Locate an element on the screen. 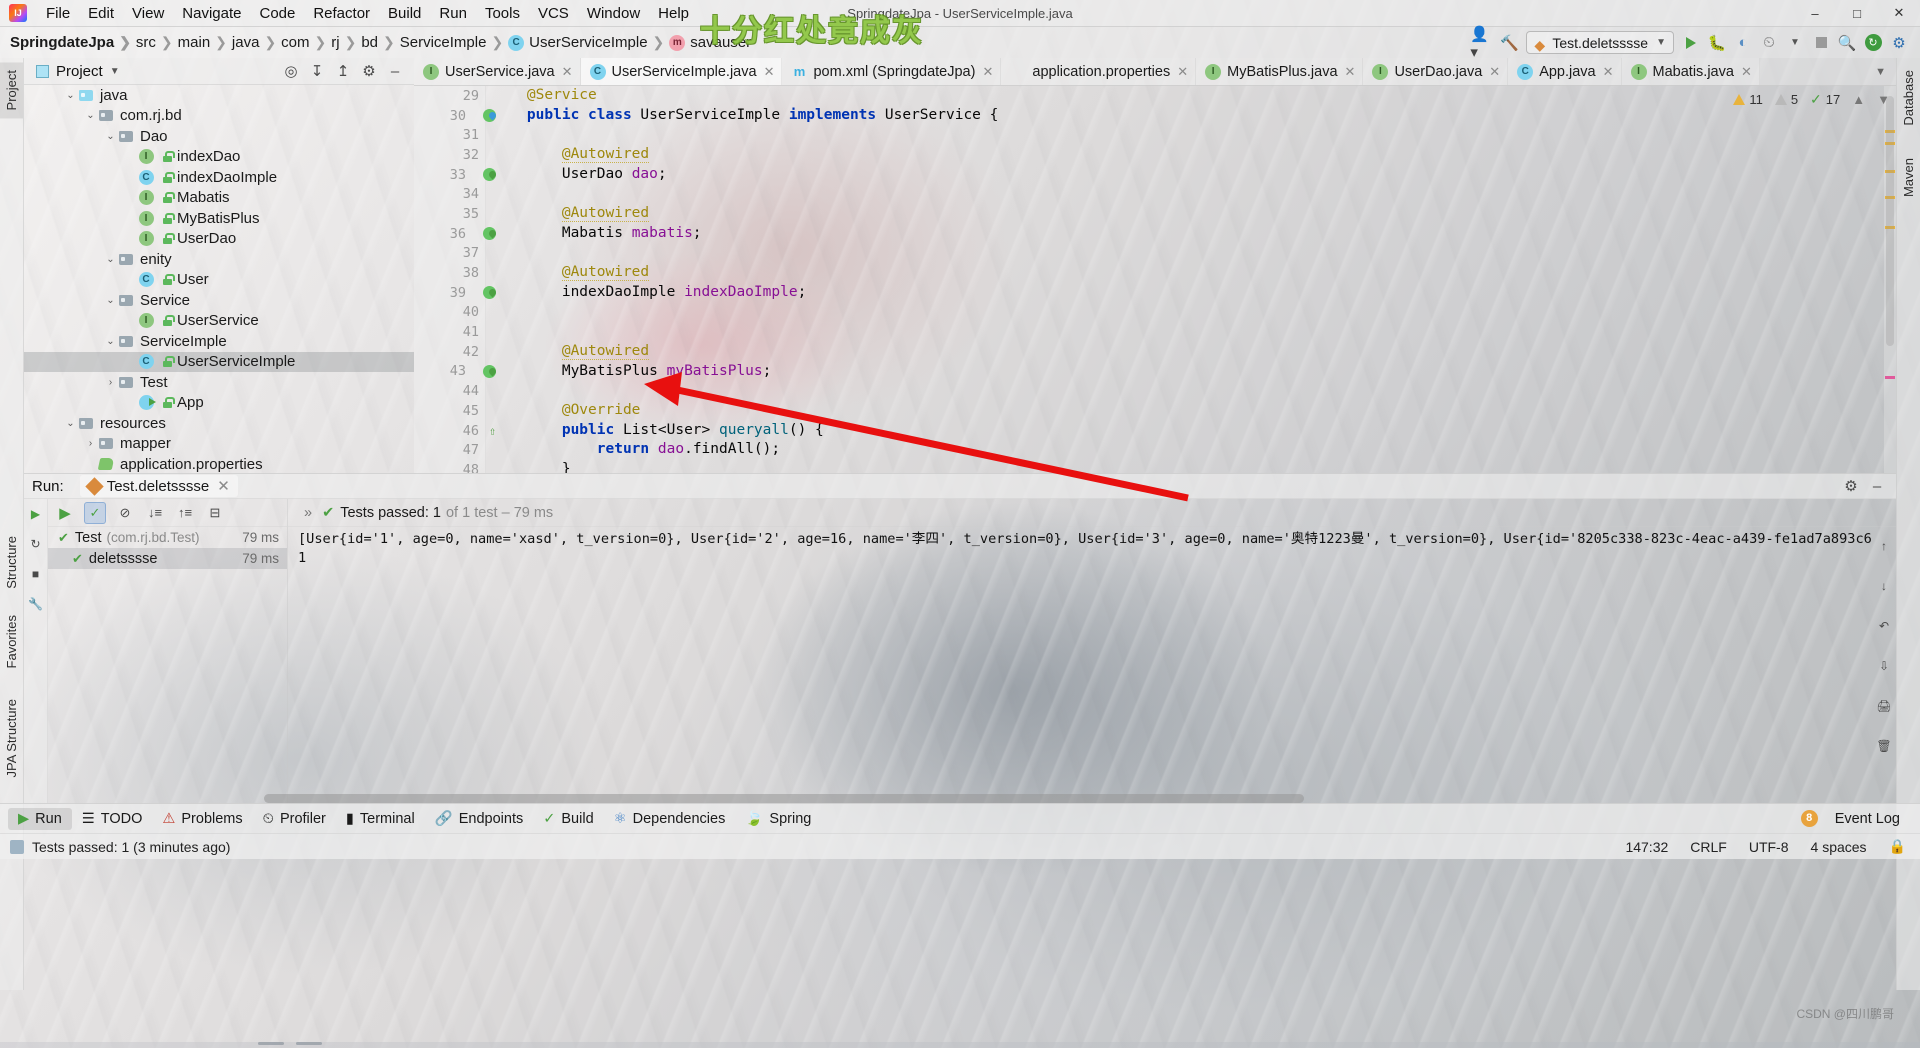  run-icon is located at coordinates (1691, 43).